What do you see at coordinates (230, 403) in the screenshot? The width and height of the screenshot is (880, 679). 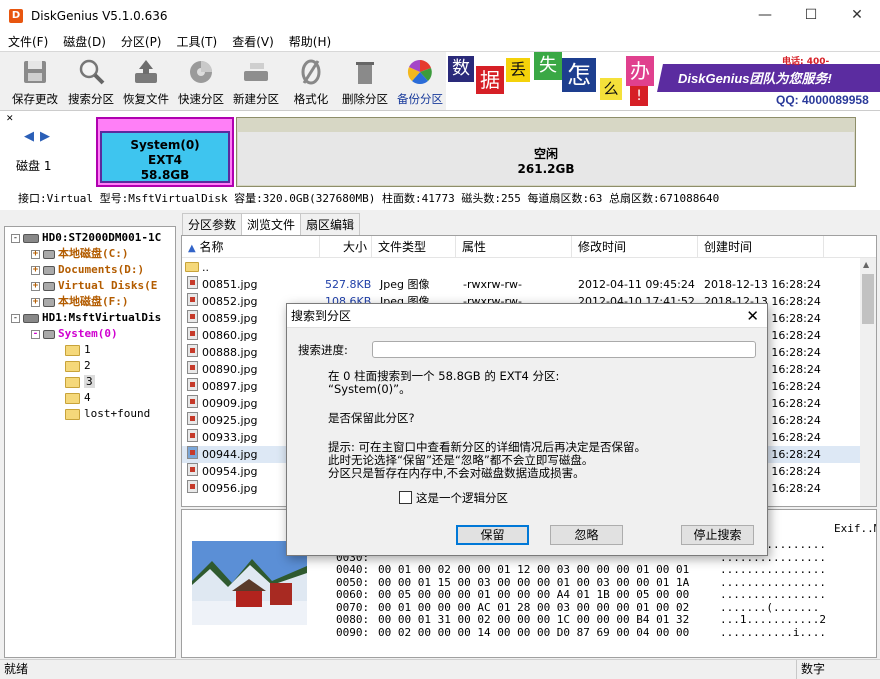 I see `file-name: 00909.jpg` at bounding box center [230, 403].